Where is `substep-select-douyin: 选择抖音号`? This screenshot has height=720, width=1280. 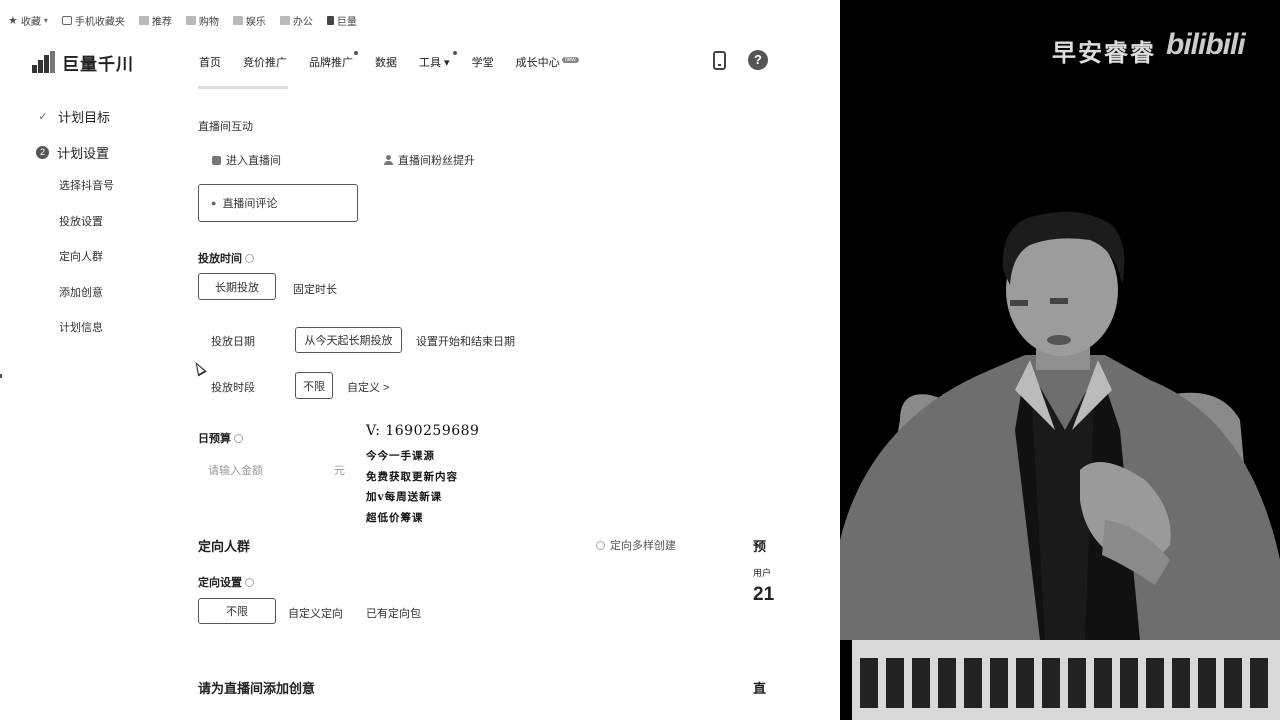 substep-select-douyin: 选择抖音号 is located at coordinates (75, 194).